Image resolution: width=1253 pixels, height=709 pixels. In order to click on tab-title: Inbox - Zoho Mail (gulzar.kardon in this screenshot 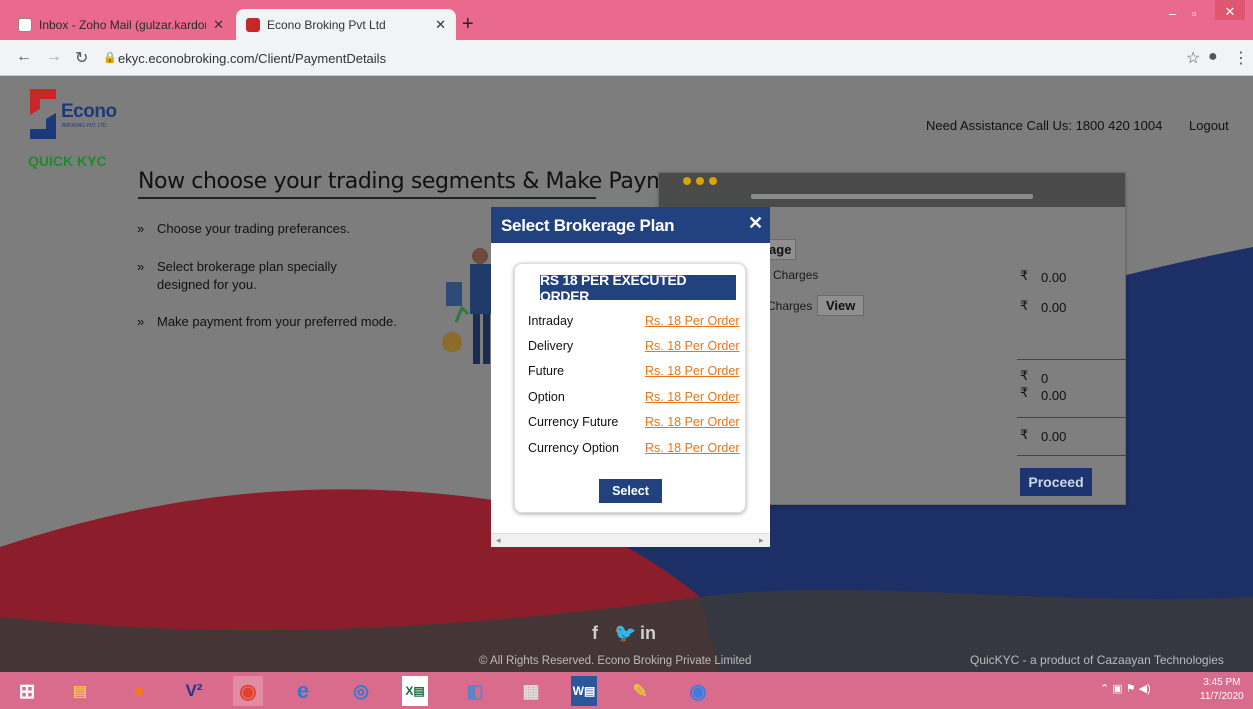, I will do `click(123, 24)`.